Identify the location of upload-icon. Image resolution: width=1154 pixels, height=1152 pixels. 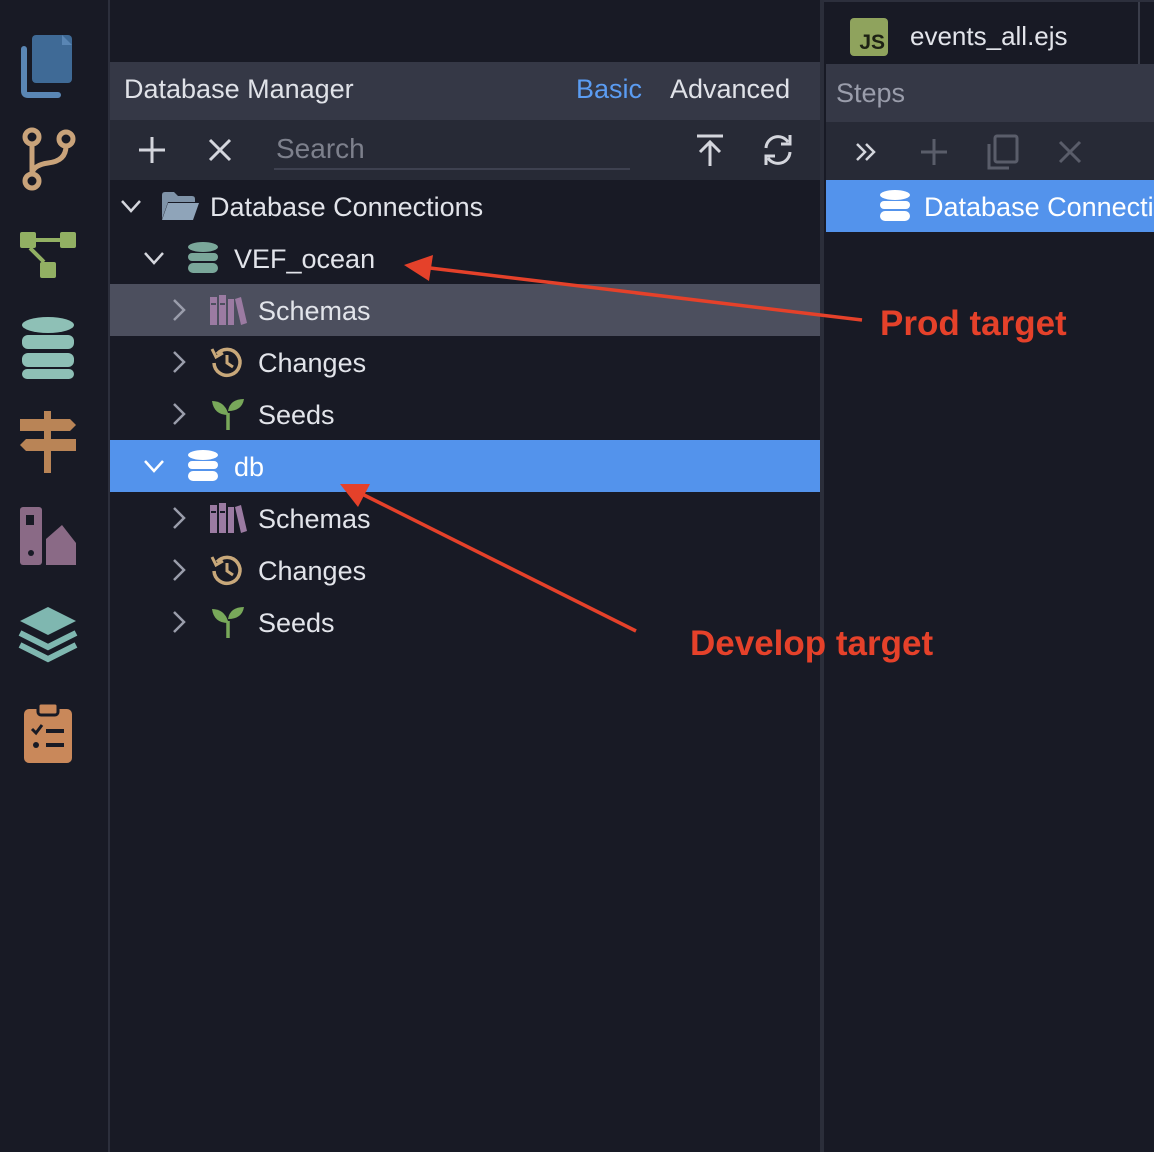
(710, 150).